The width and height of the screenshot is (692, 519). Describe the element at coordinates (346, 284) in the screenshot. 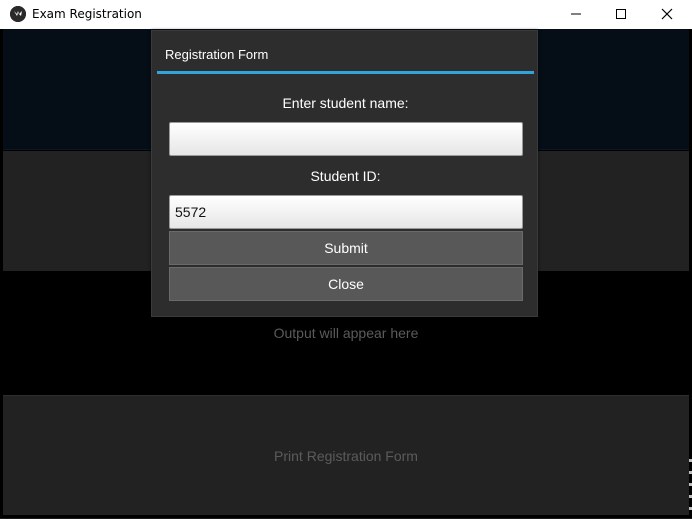

I see `close-popup-button: Close` at that location.